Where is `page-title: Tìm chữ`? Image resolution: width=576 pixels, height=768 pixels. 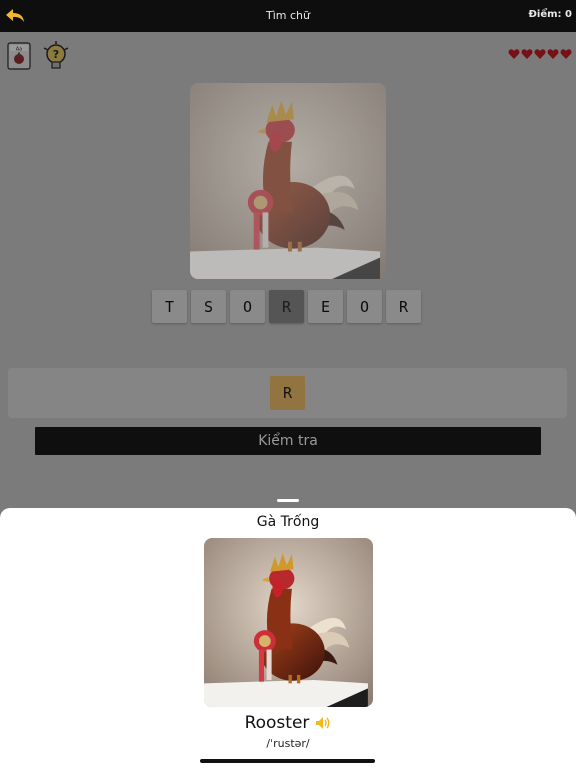
page-title: Tìm chữ is located at coordinates (288, 15).